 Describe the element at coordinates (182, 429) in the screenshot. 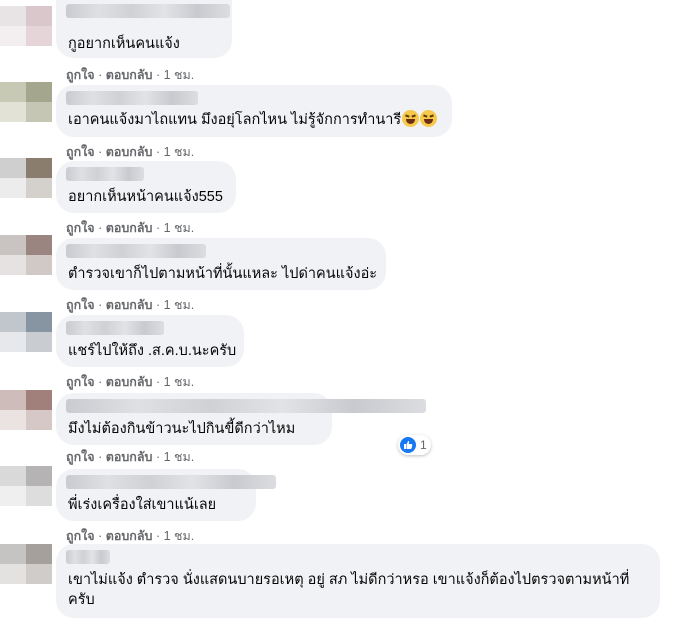

I see `comment-text: มึงไม่ต้องกินข้าวนะไปกินขี้ดีกว่าไหม` at that location.